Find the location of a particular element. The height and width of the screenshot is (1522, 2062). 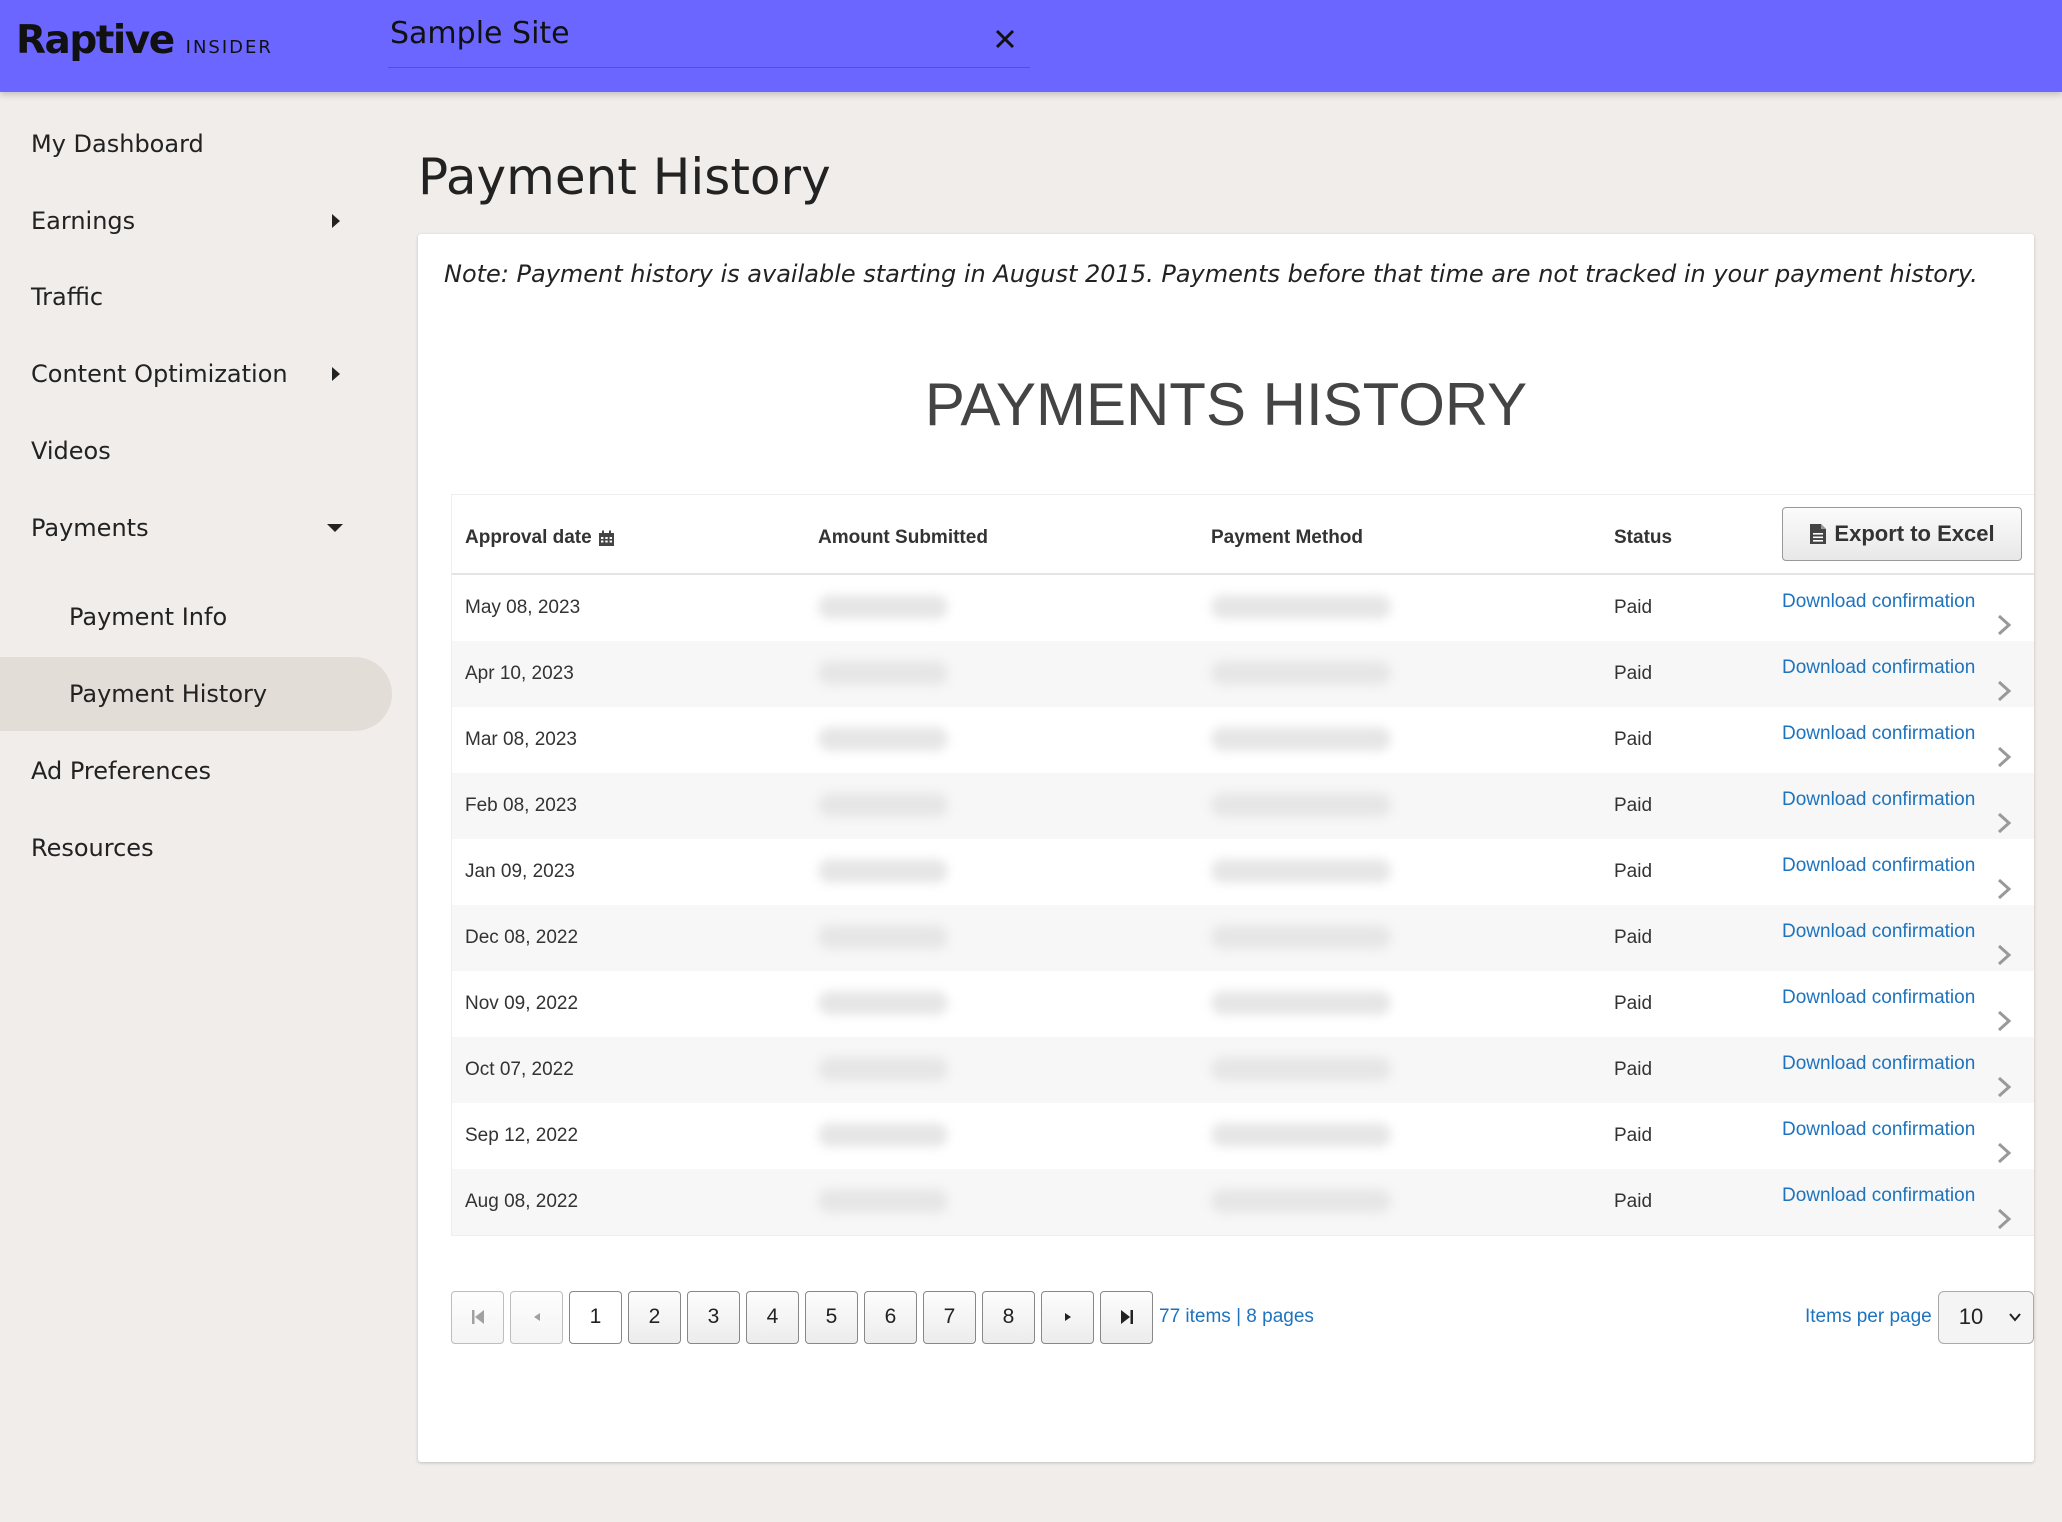

sidebar-item-traffic: Traffic is located at coordinates (196, 297).